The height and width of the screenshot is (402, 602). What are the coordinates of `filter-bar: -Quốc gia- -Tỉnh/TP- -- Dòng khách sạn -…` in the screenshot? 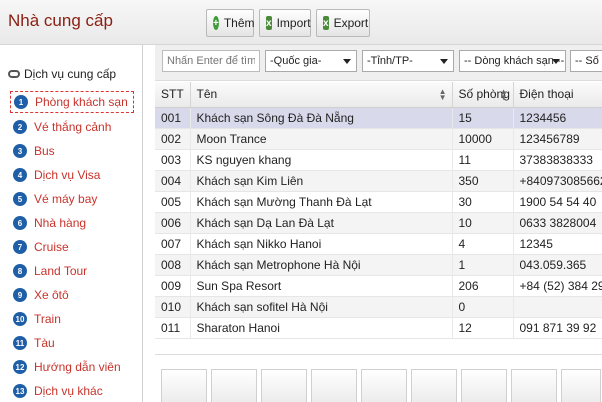 It's located at (378, 63).